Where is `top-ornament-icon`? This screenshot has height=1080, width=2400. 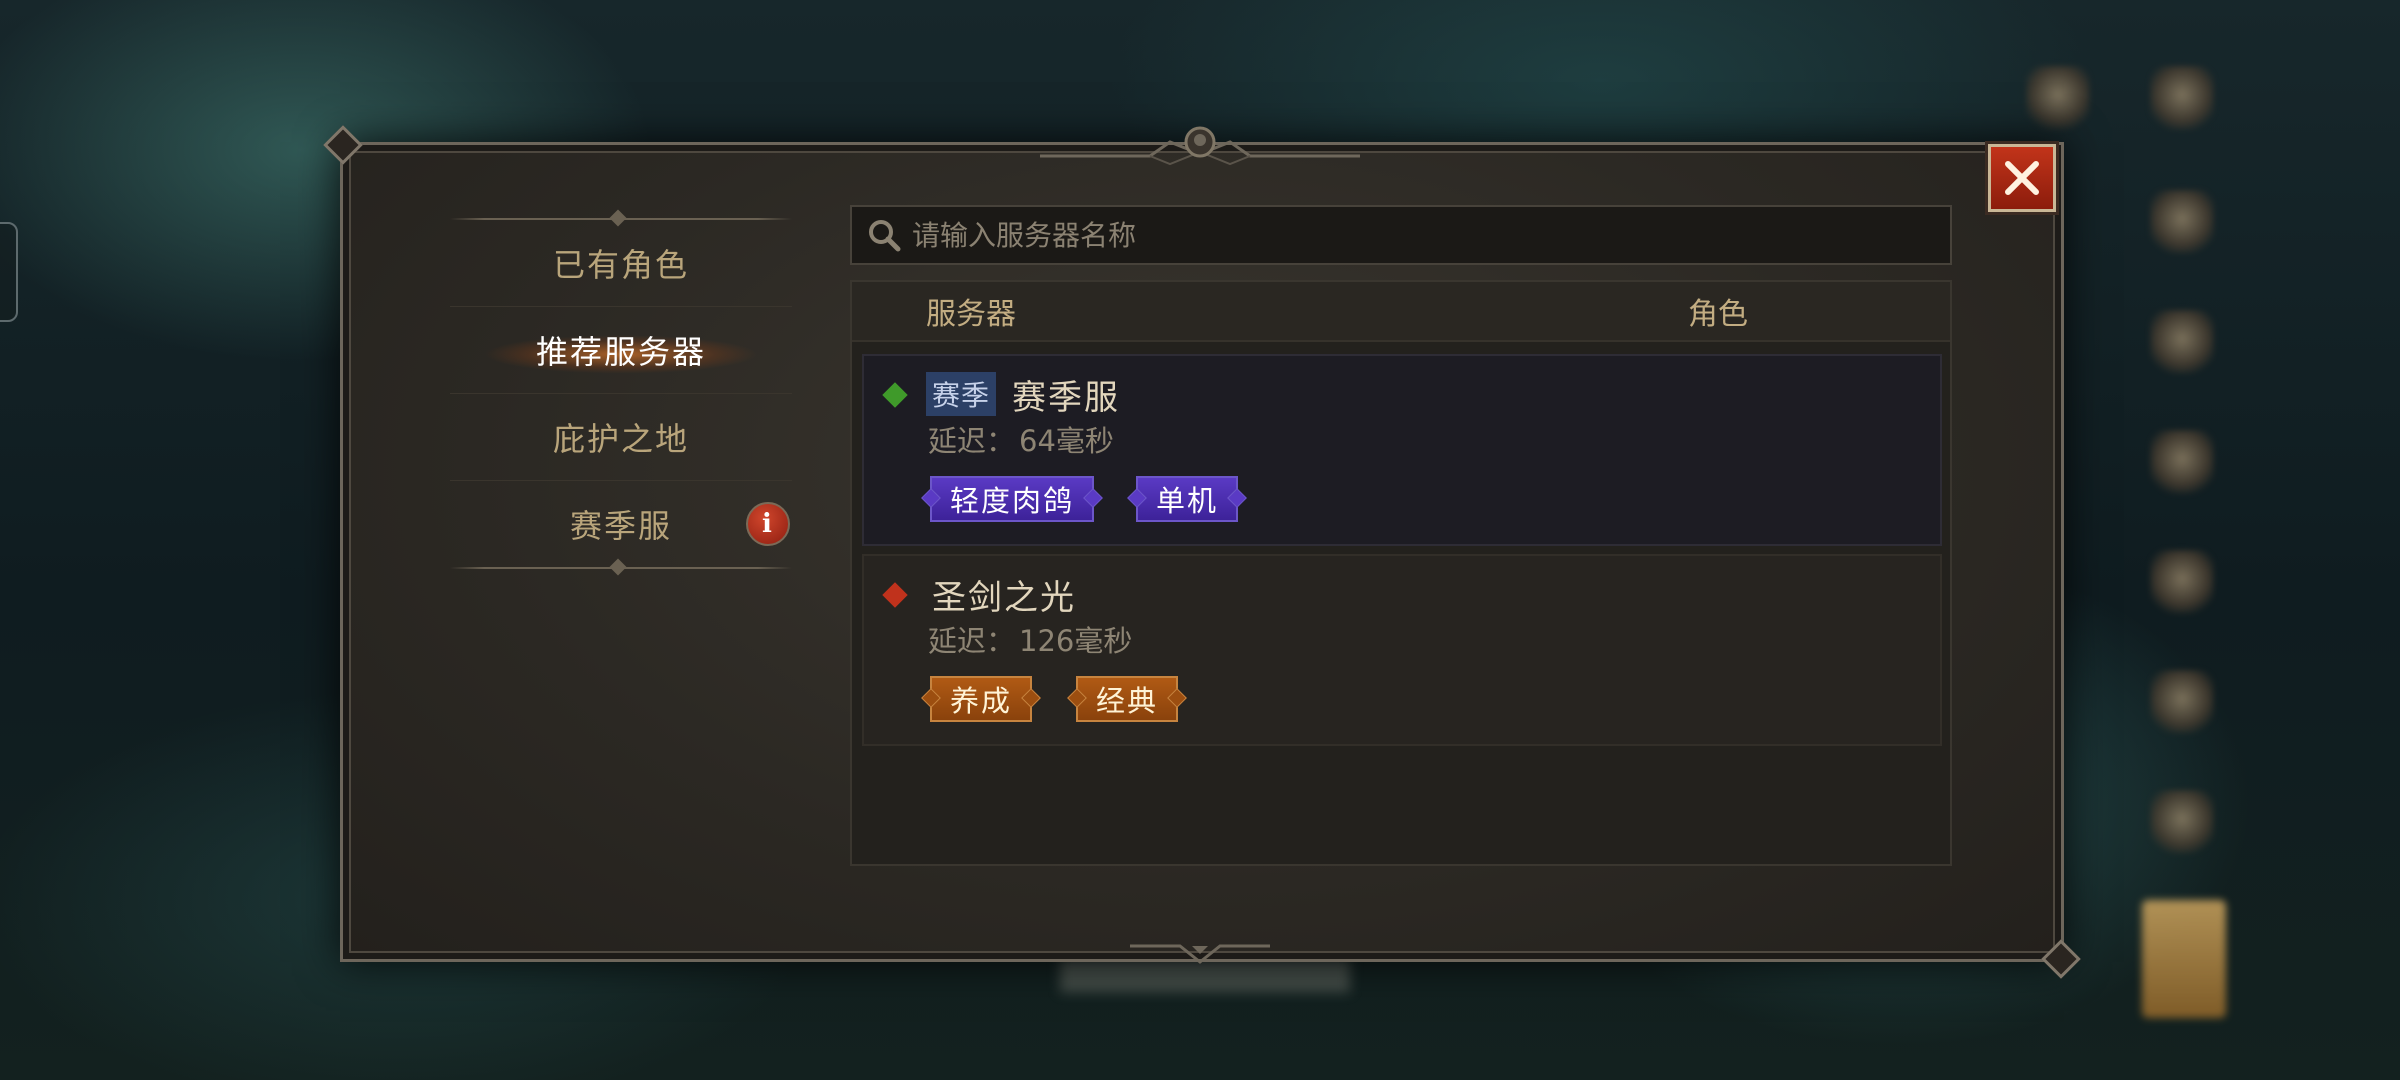
top-ornament-icon is located at coordinates (1200, 146).